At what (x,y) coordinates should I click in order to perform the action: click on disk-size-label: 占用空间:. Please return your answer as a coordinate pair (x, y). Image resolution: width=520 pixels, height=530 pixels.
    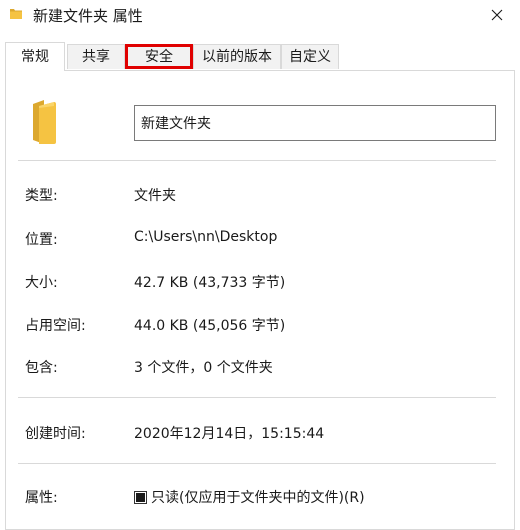
    Looking at the image, I should click on (55, 326).